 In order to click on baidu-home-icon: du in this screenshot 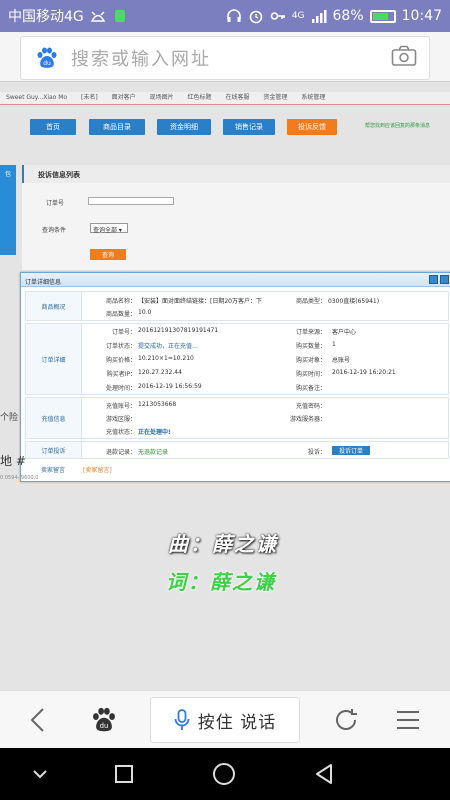, I will do `click(104, 720)`.